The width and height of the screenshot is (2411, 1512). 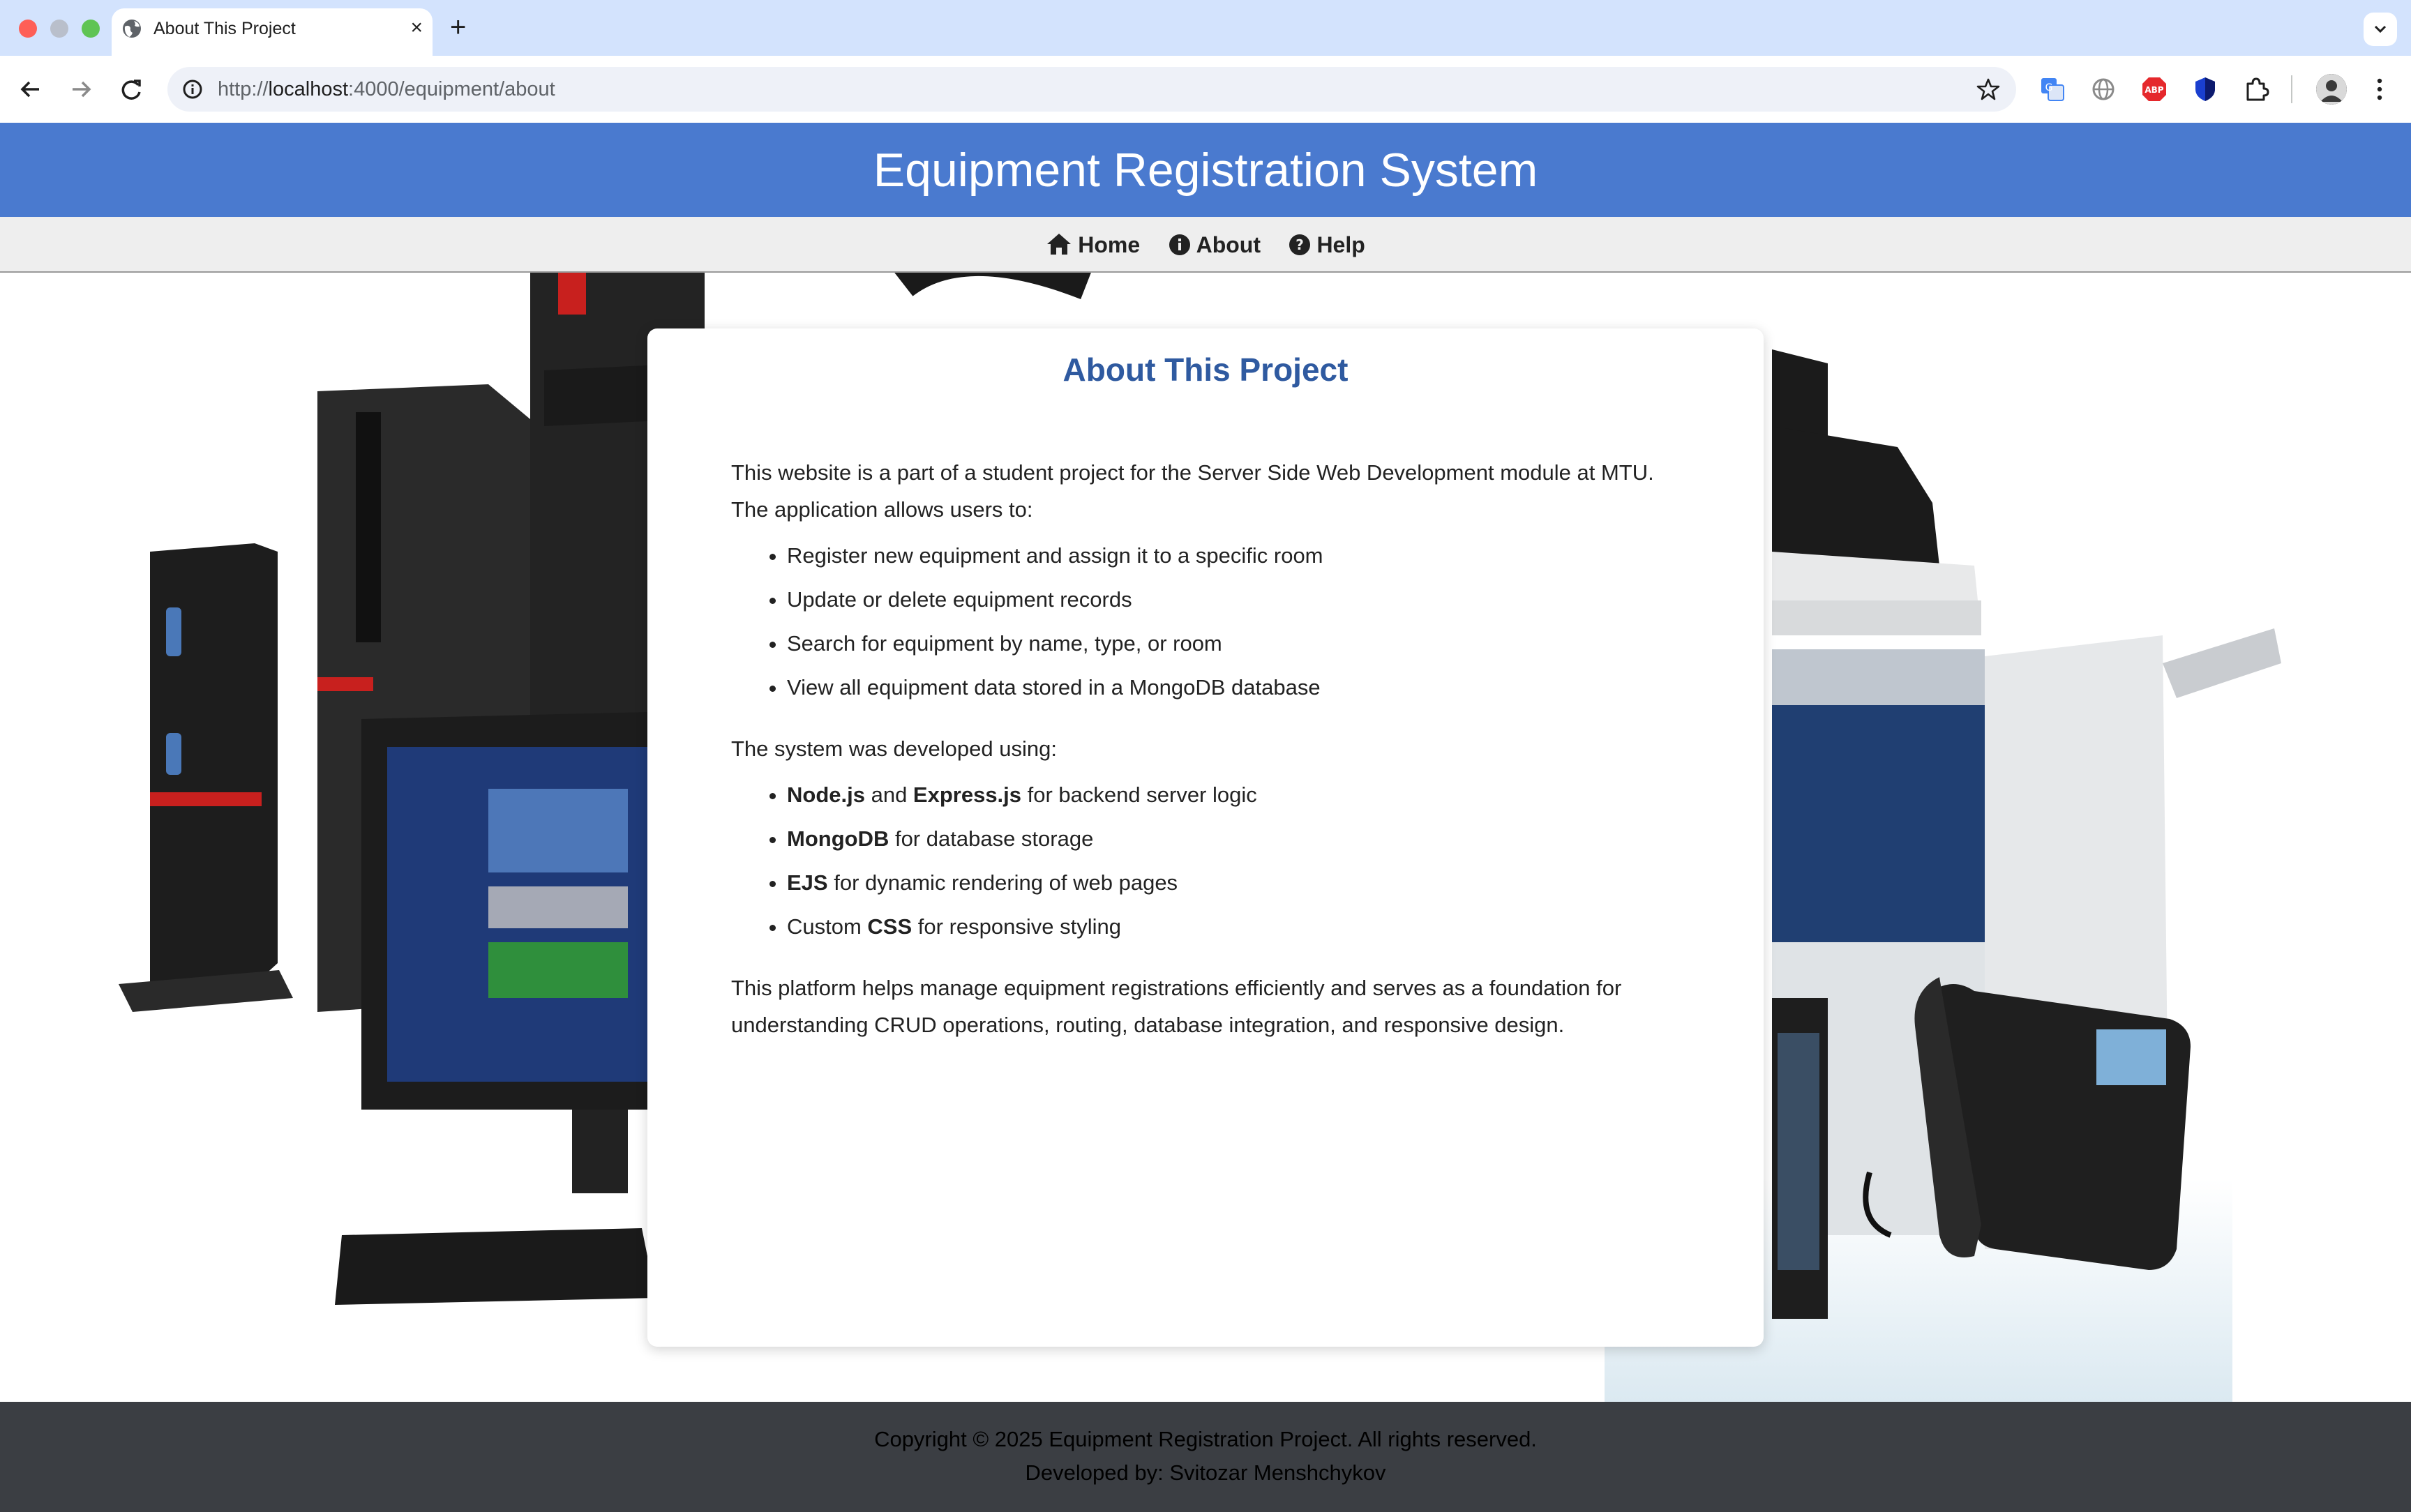 I want to click on minimize-window-button, so click(x=59, y=29).